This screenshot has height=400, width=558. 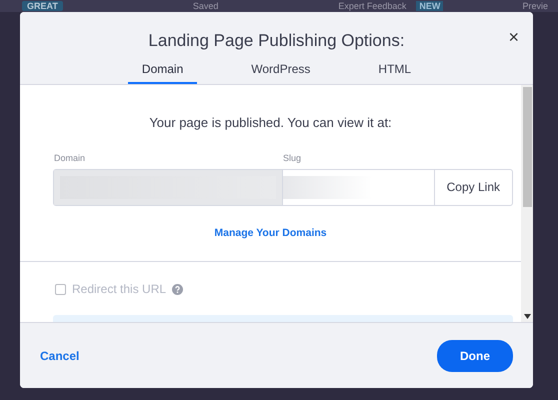 What do you see at coordinates (280, 71) in the screenshot?
I see `tab: WordPress` at bounding box center [280, 71].